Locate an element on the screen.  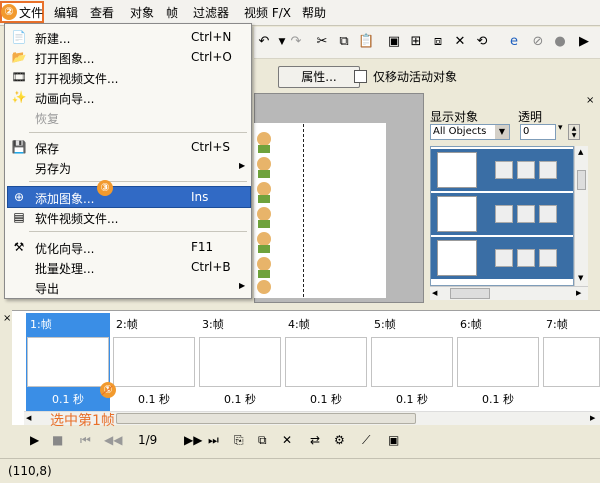
timeline-close-icon: × is located at coordinates (7, 318).